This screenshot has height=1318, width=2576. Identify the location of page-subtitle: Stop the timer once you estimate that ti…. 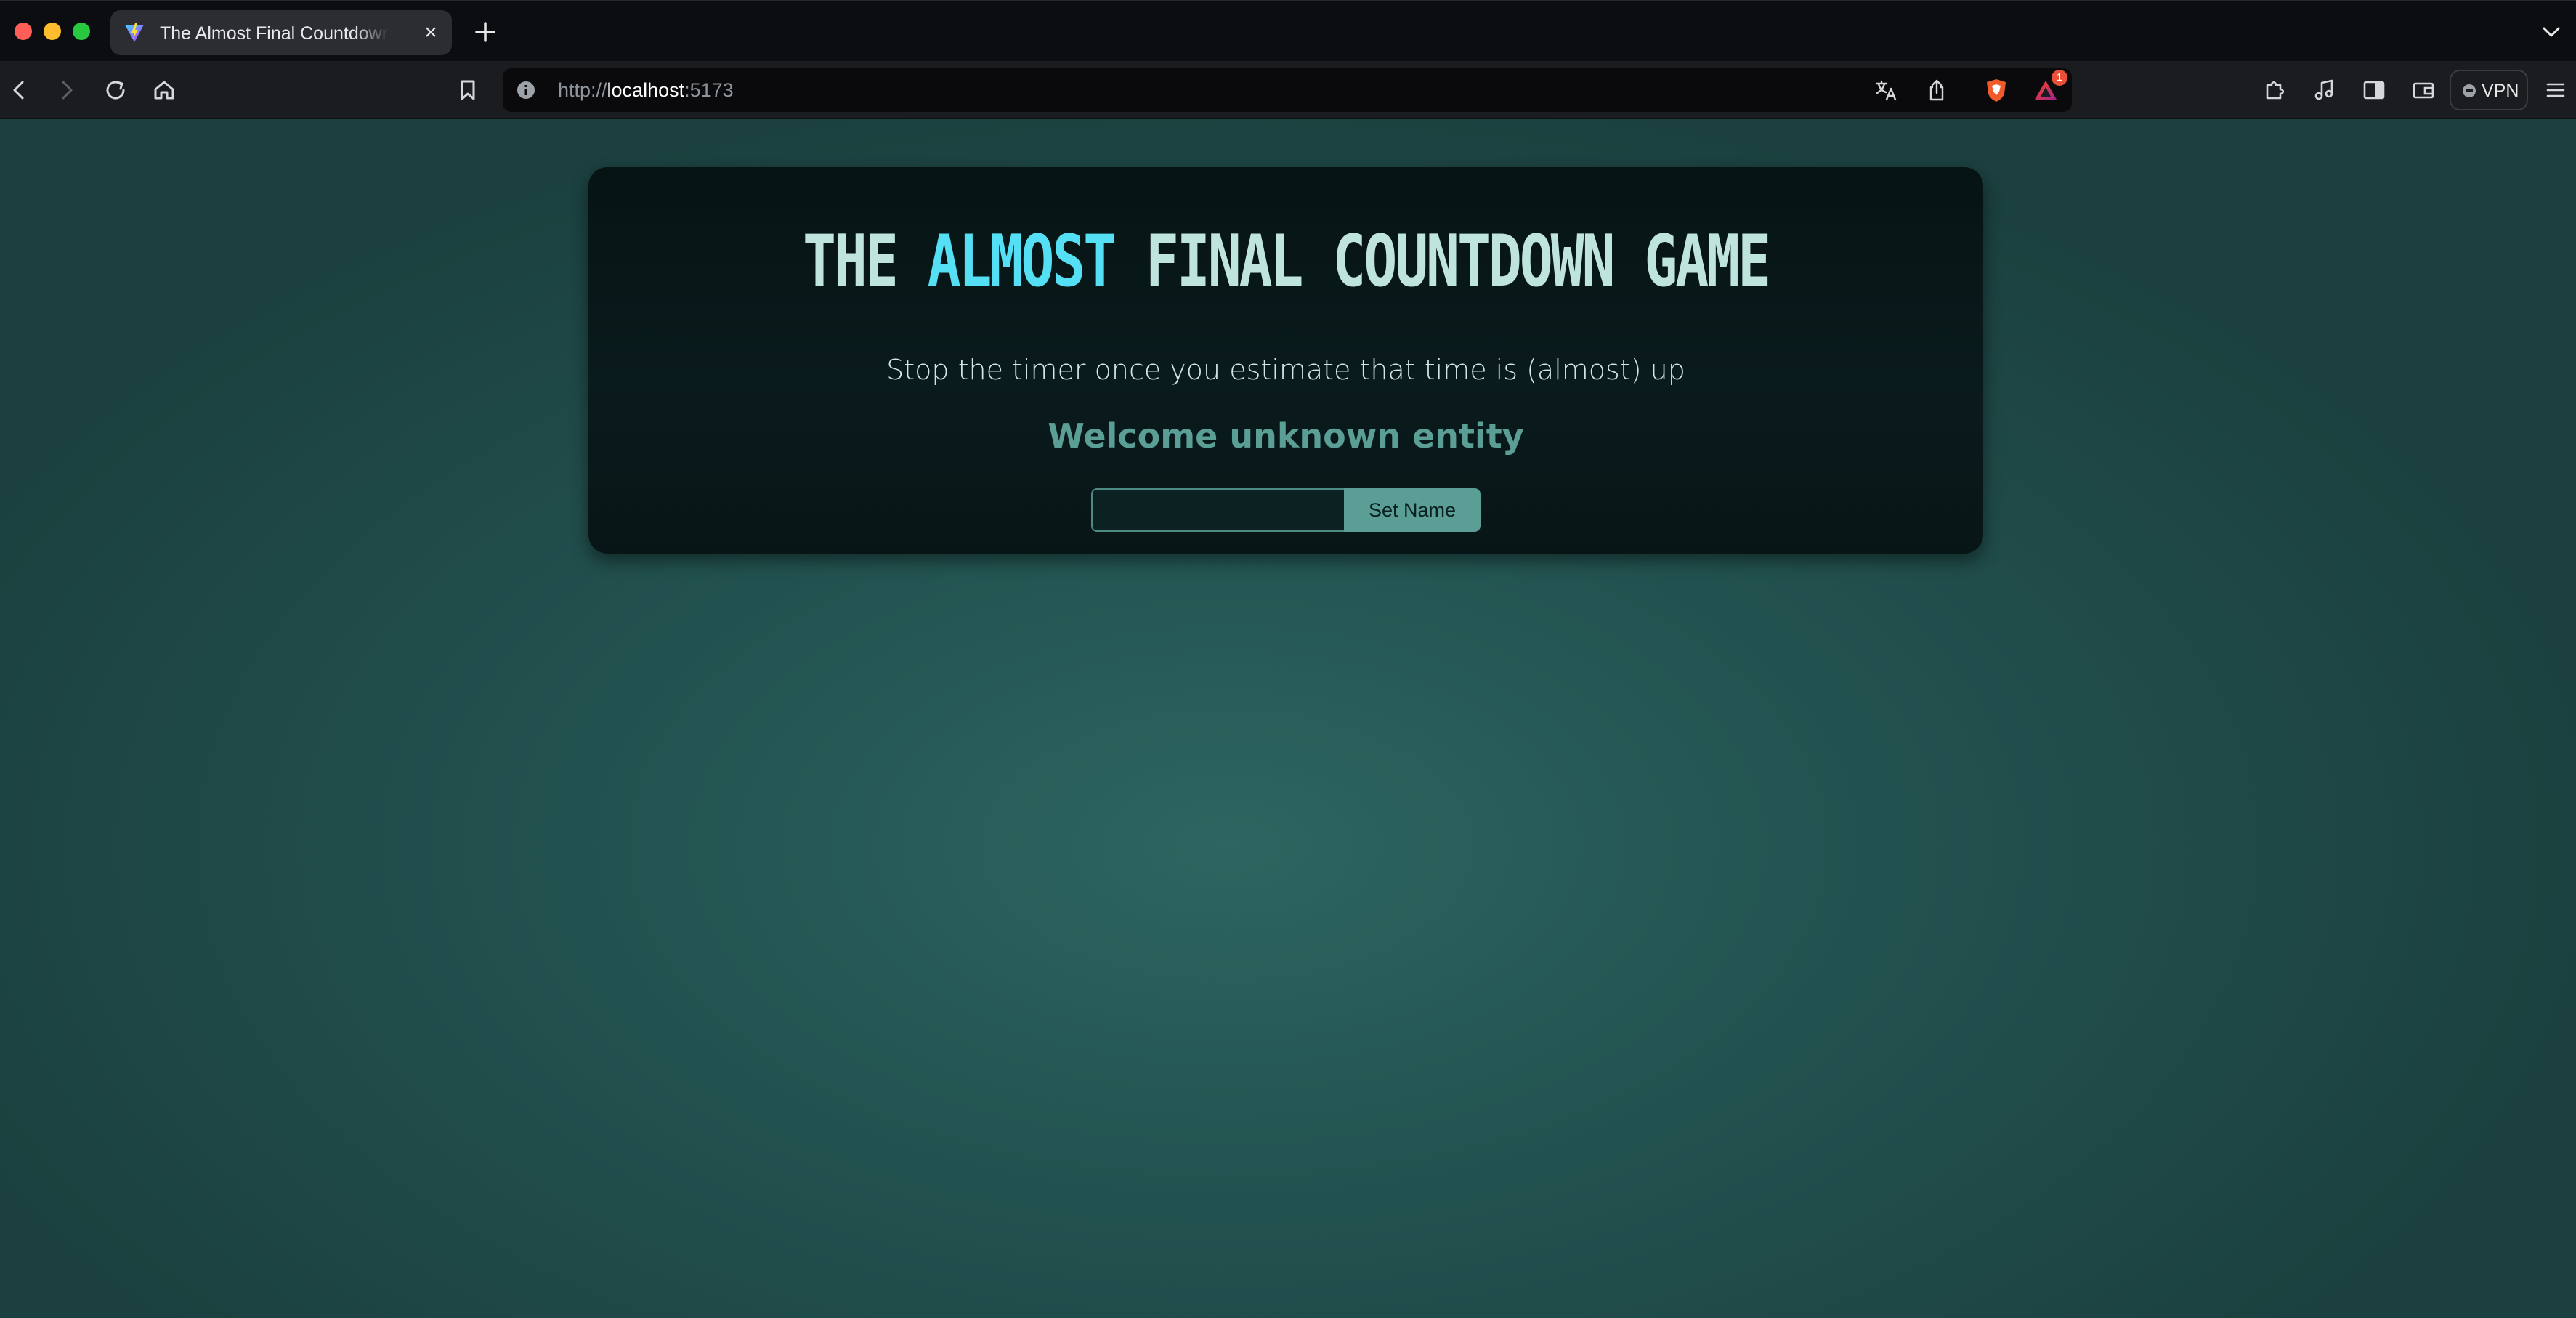
(1285, 370).